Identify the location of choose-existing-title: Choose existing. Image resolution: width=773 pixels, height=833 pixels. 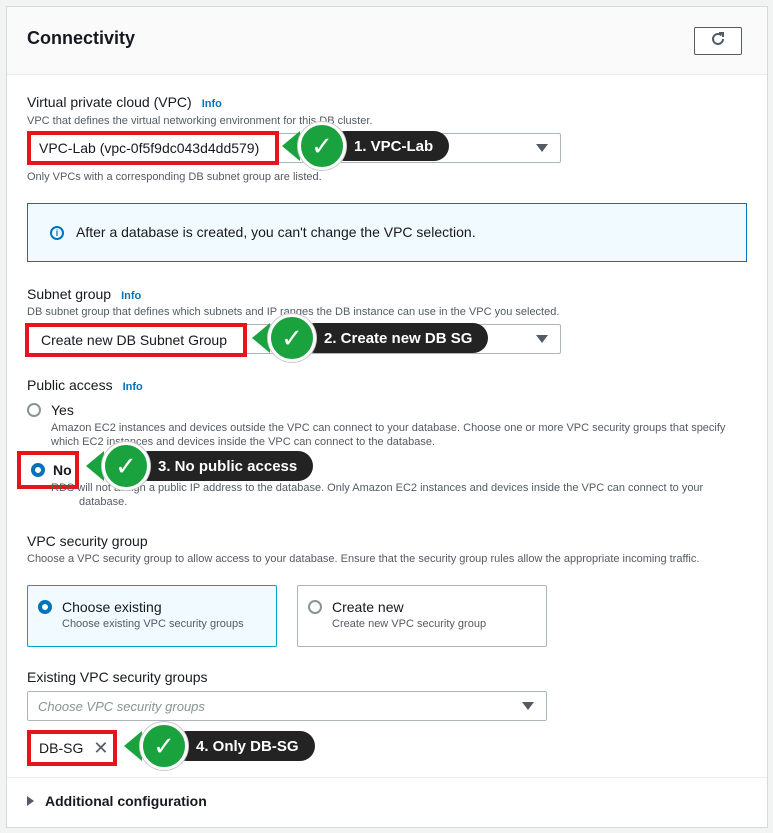
(112, 607).